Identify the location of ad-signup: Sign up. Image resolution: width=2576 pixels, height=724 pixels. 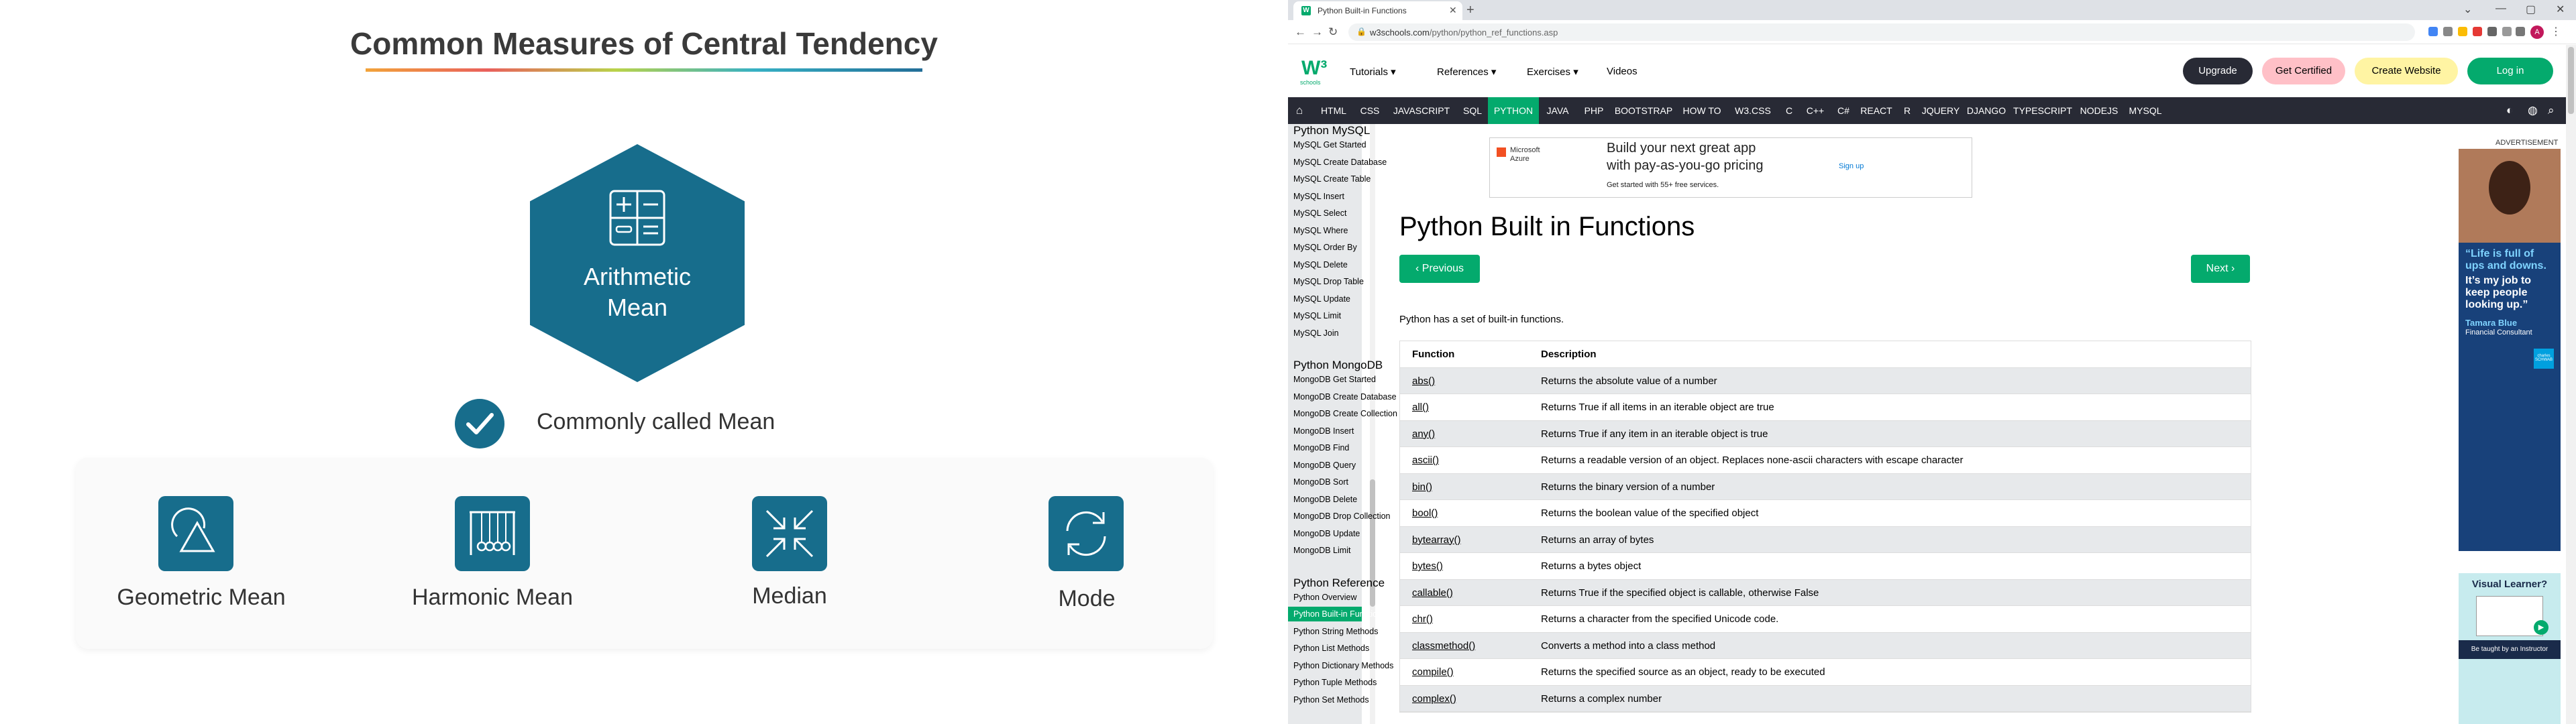
(1851, 166).